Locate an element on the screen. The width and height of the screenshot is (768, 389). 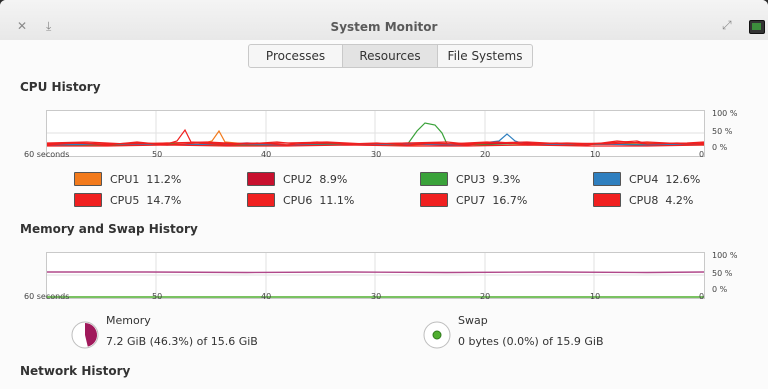
swap-detail: 0 bytes (0.0%) of 15.9 GiB is located at coordinates (531, 341).